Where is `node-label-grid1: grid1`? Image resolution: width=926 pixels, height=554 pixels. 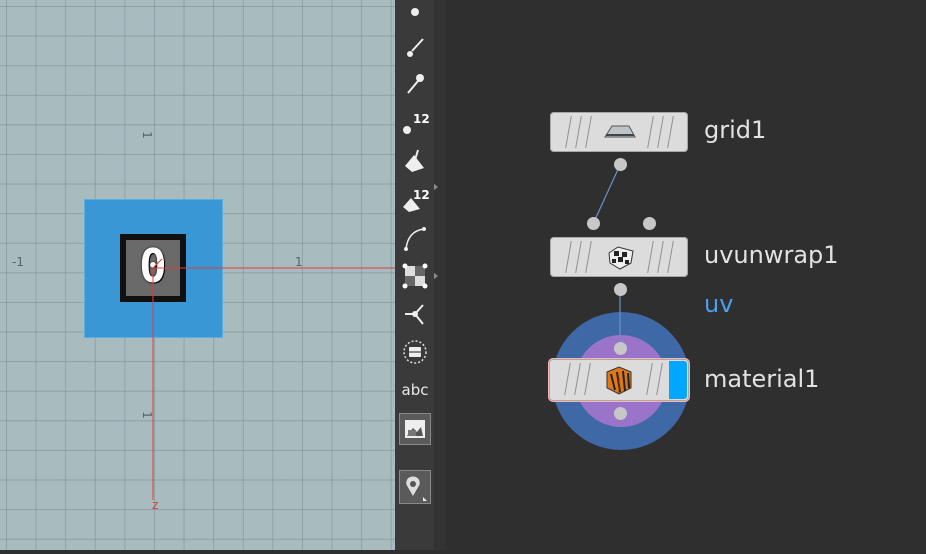 node-label-grid1: grid1 is located at coordinates (735, 130).